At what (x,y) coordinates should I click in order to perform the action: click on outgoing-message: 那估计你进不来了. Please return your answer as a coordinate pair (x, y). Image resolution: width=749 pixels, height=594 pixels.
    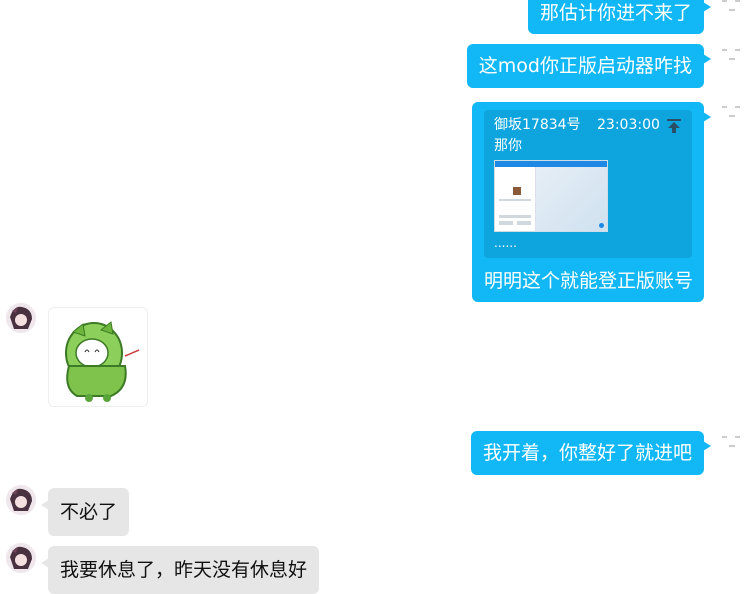
    Looking at the image, I should click on (619, 17).